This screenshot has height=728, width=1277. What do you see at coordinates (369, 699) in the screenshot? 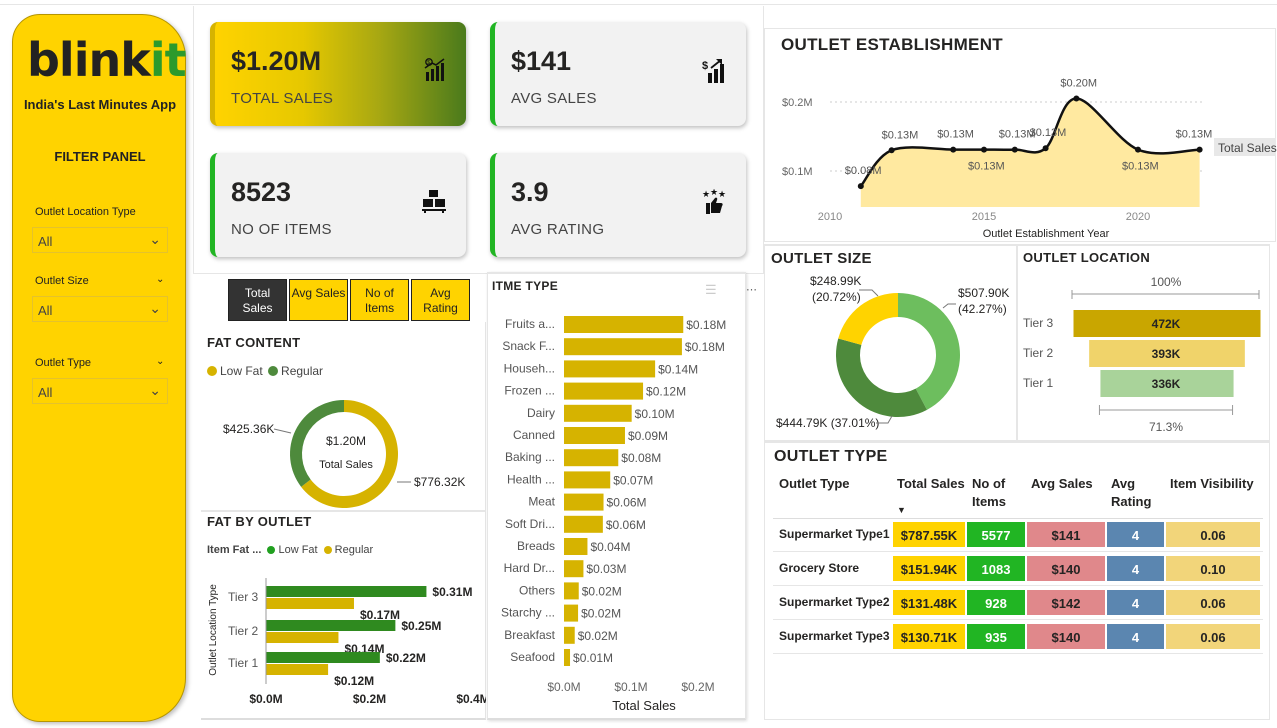
I see `x-tick-label: $0.2M` at bounding box center [369, 699].